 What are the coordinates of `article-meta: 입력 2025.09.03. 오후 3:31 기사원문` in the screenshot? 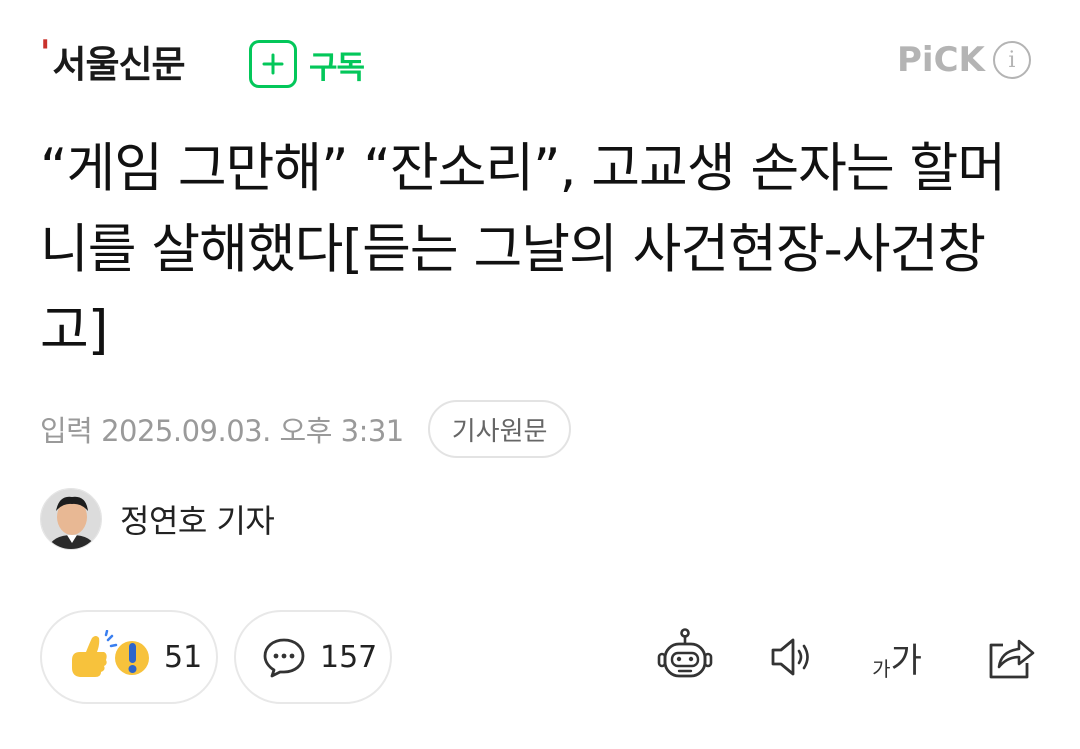 It's located at (306, 429).